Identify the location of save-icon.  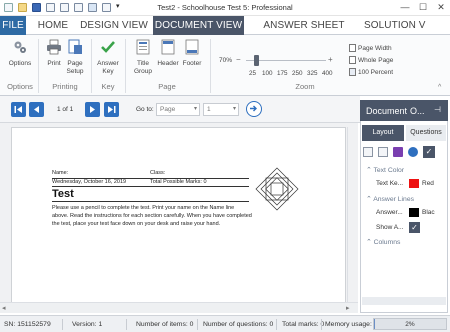
(398, 152).